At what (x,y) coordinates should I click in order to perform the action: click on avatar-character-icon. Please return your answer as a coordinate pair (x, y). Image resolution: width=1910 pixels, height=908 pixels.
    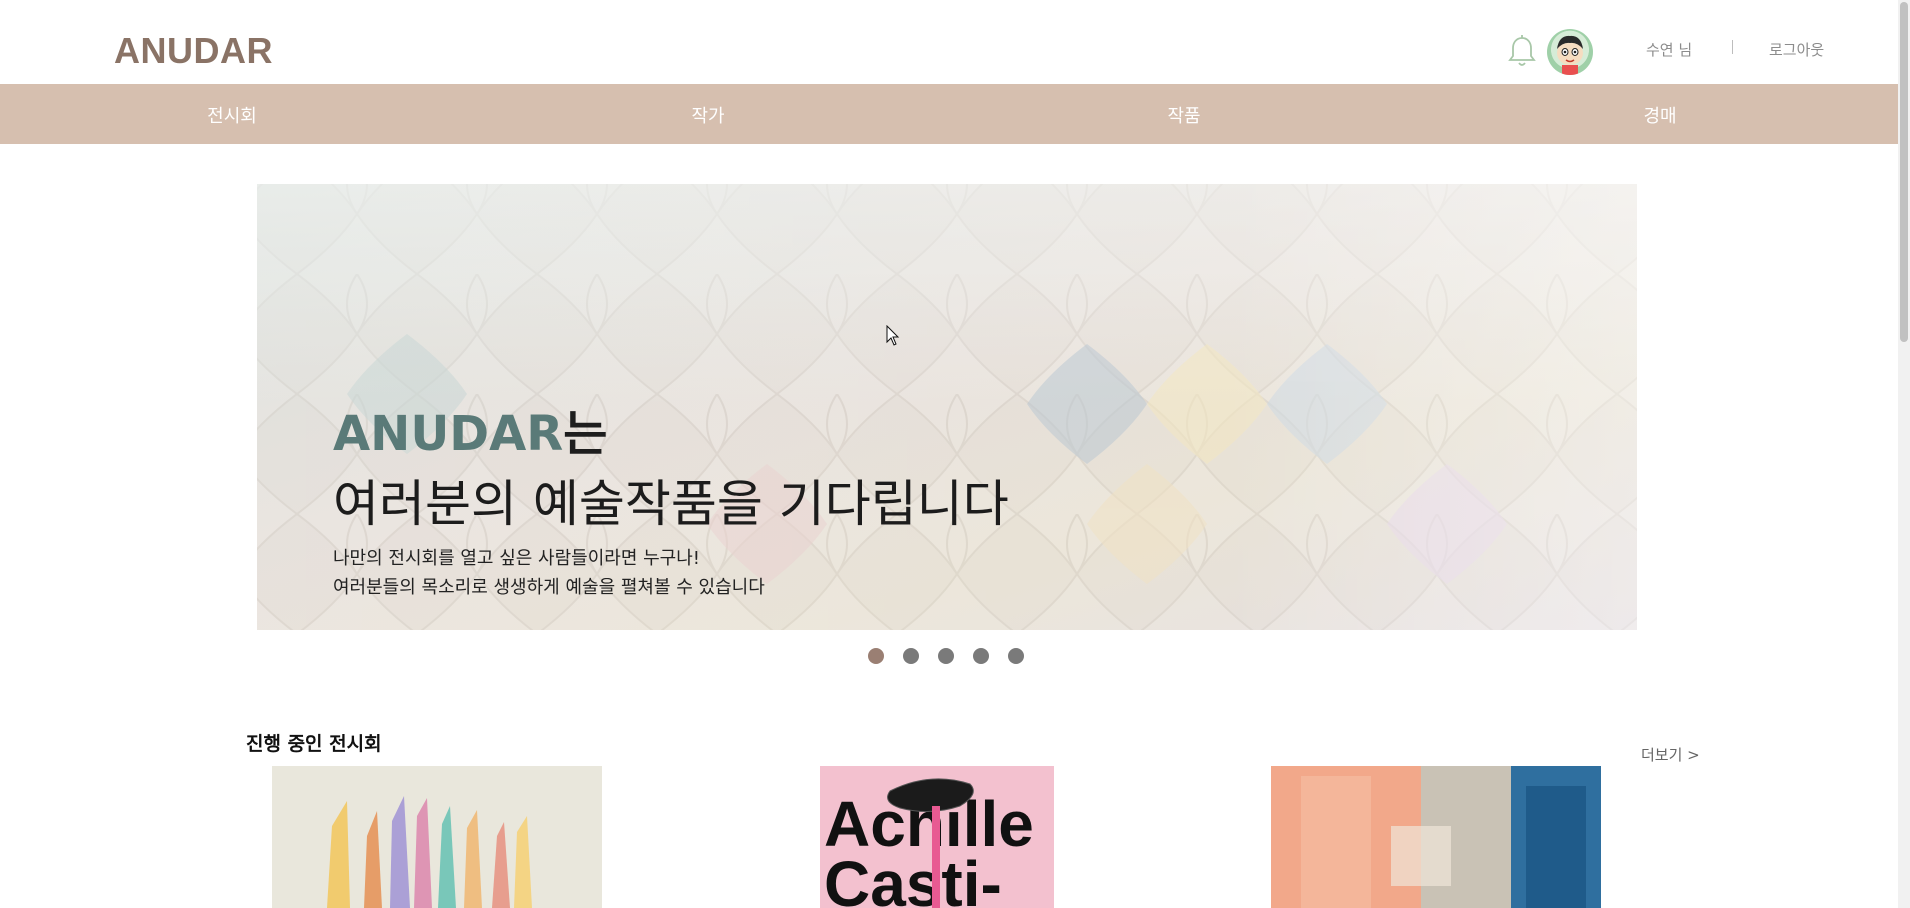
    Looking at the image, I should click on (1570, 55).